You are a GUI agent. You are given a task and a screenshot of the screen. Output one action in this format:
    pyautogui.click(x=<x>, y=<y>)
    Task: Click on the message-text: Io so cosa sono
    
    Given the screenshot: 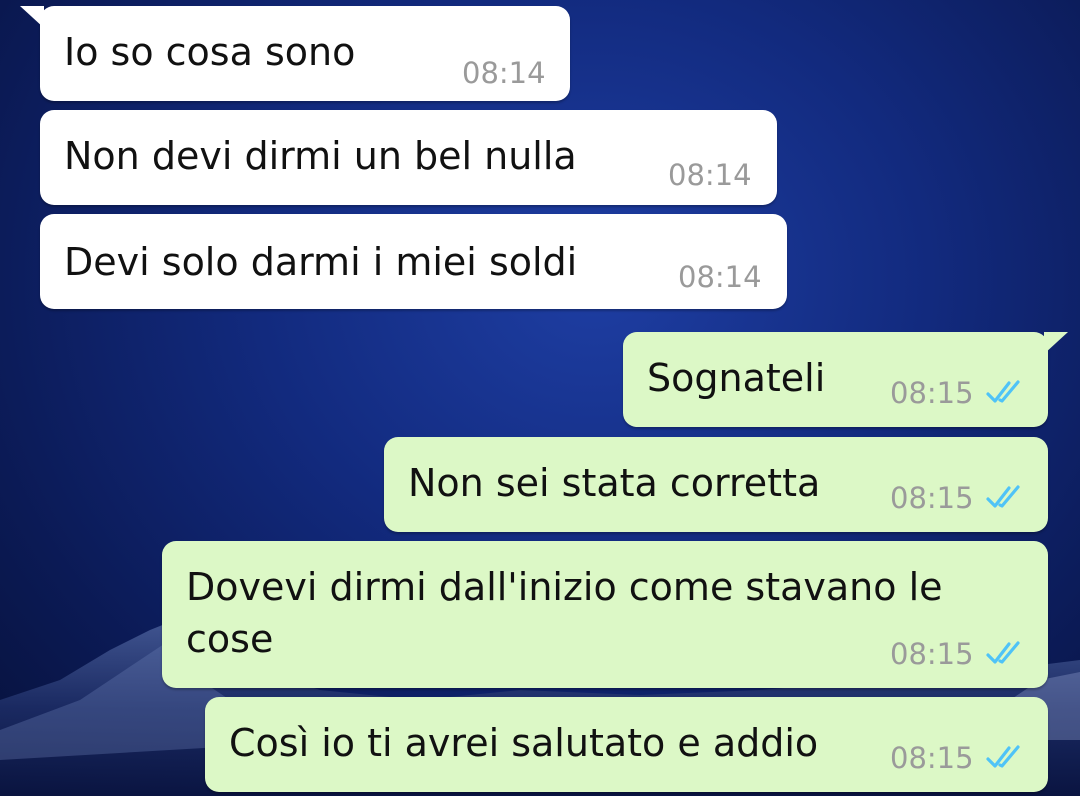 What is the action you would take?
    pyautogui.click(x=210, y=52)
    